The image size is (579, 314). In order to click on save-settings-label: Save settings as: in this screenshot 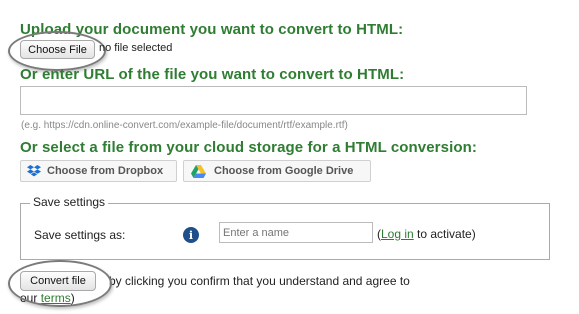, I will do `click(80, 235)`.